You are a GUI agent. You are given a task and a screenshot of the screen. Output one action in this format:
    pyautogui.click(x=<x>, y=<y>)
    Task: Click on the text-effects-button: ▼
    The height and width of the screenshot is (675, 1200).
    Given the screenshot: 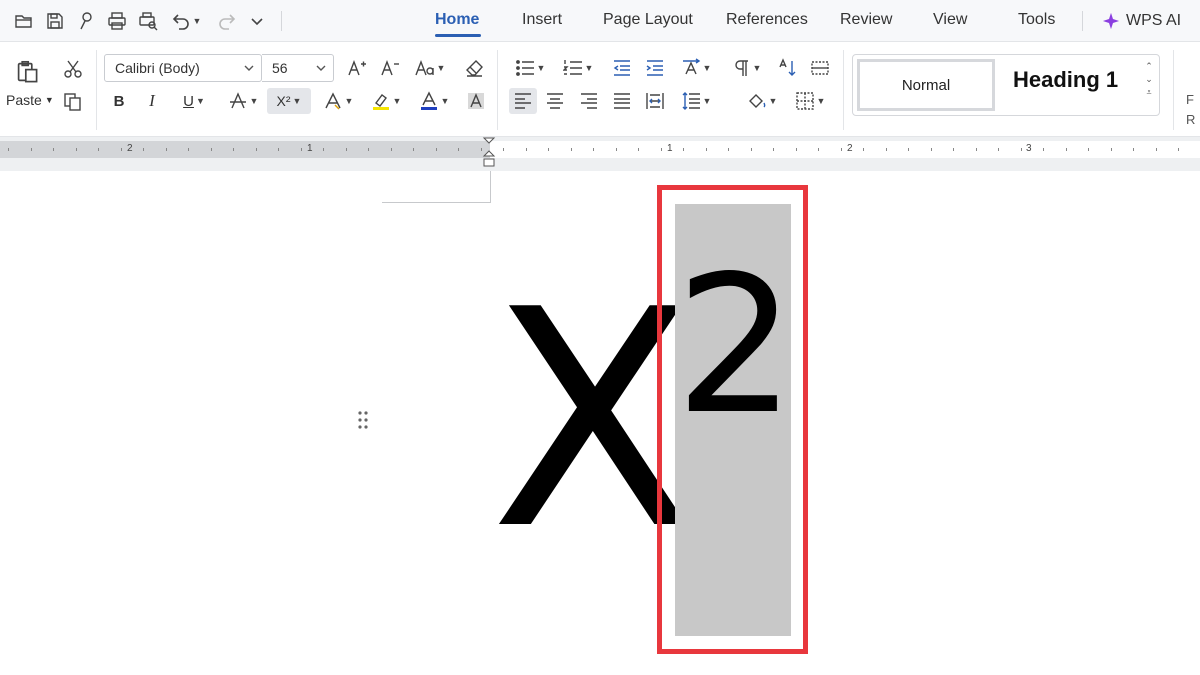 What is the action you would take?
    pyautogui.click(x=338, y=101)
    